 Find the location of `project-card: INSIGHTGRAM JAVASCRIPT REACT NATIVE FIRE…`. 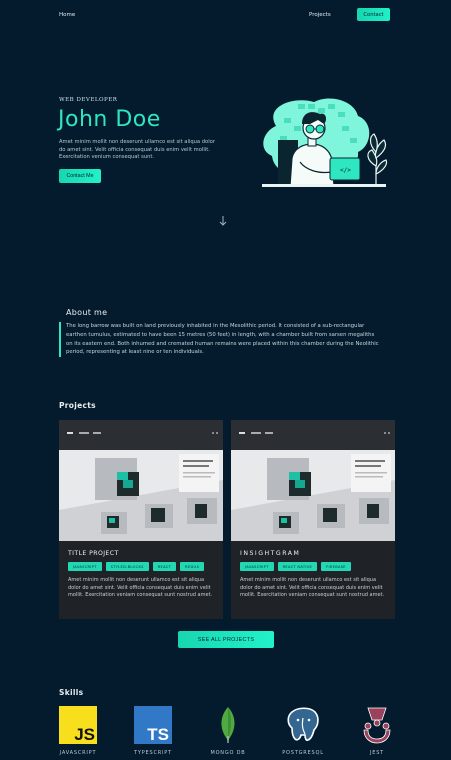

project-card: INSIGHTGRAM JAVASCRIPT REACT NATIVE FIRE… is located at coordinates (313, 519).